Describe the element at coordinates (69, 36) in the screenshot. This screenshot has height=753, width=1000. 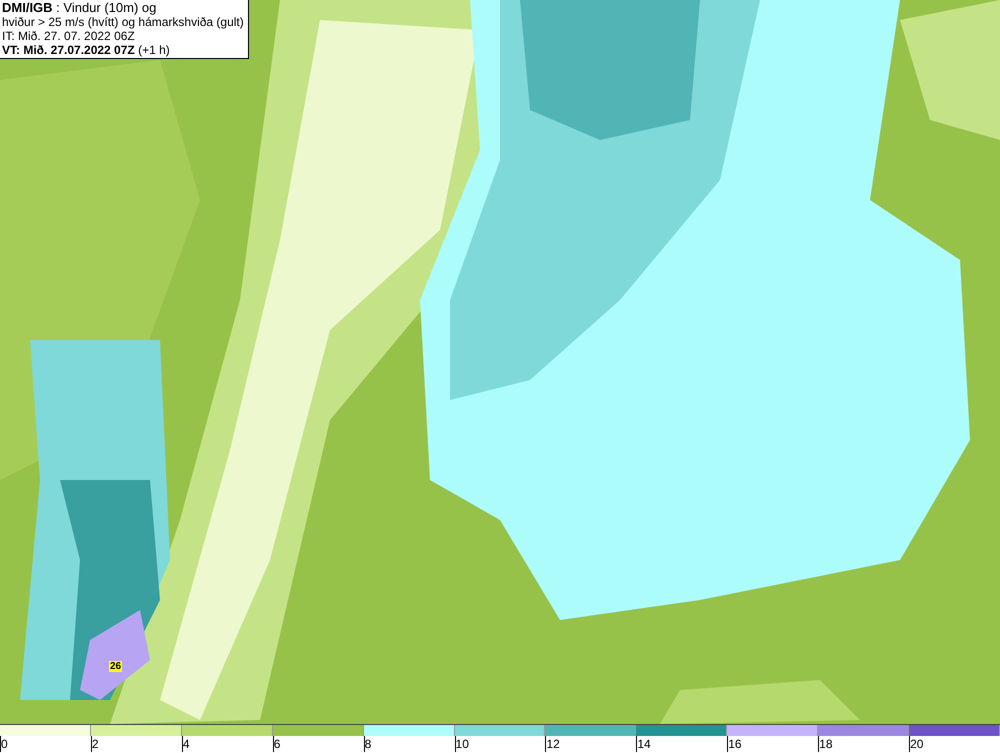
I see `title-line: IT: Mið. 27. 07. 2022 06Z` at that location.